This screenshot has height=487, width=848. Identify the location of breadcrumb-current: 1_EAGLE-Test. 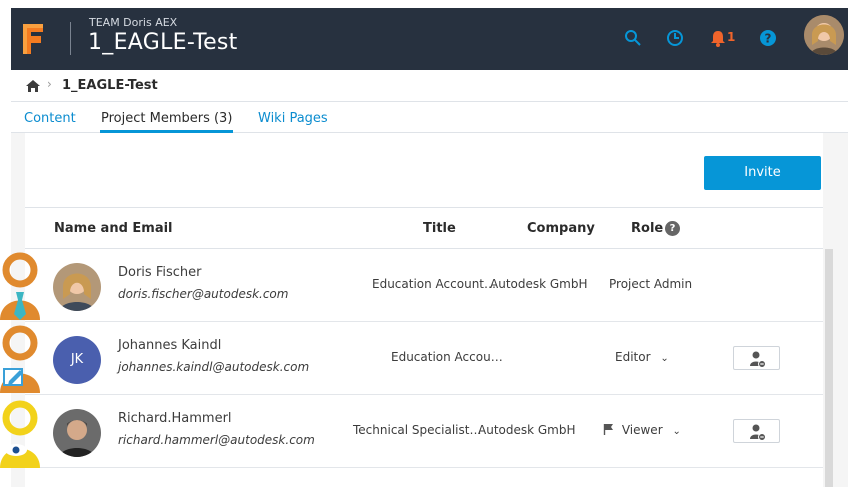
(110, 85).